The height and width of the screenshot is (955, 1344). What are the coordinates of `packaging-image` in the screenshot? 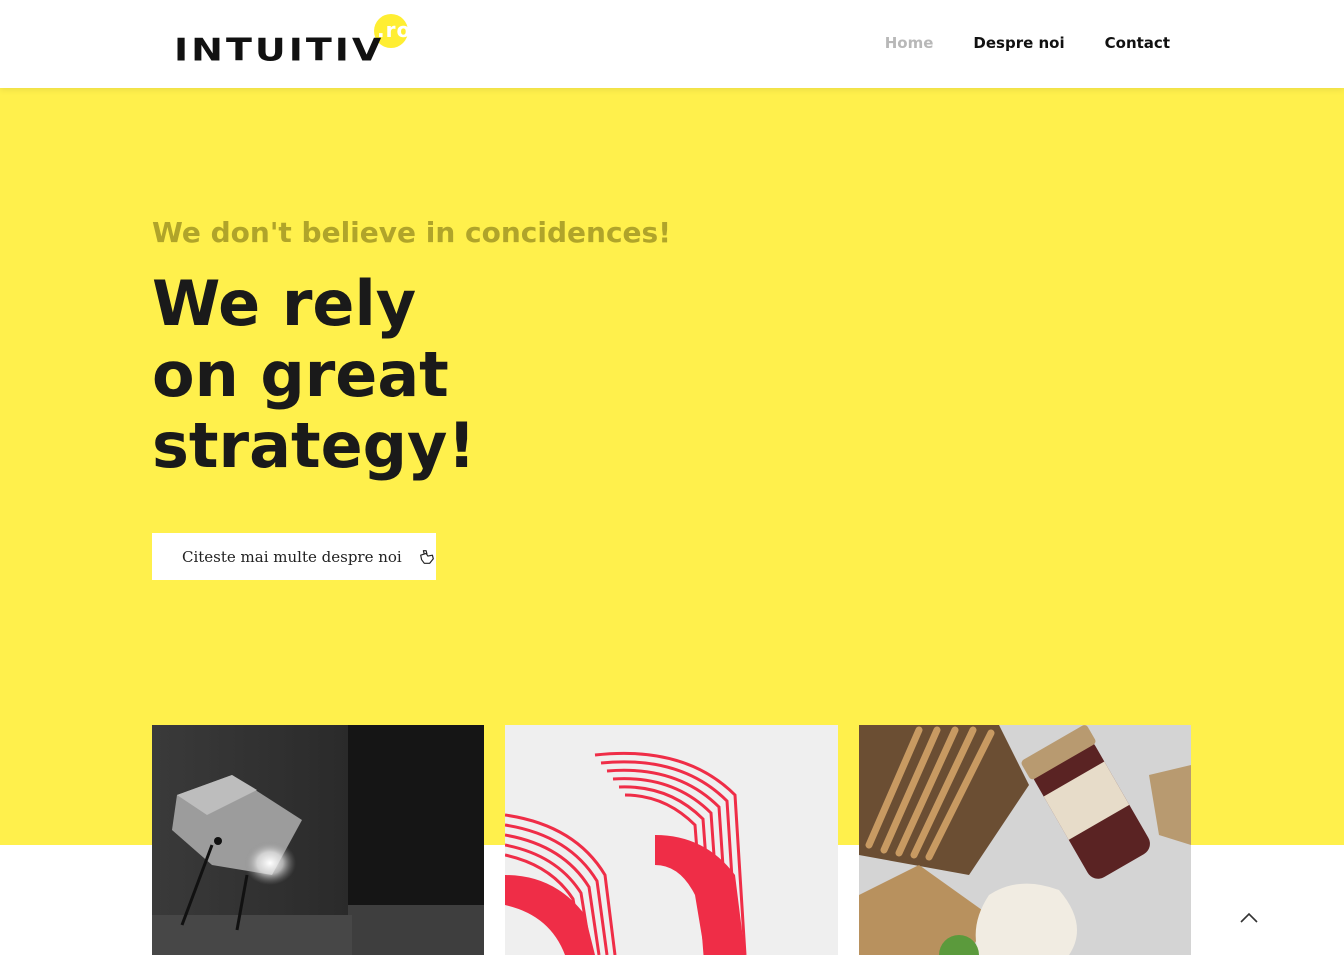 It's located at (1025, 840).